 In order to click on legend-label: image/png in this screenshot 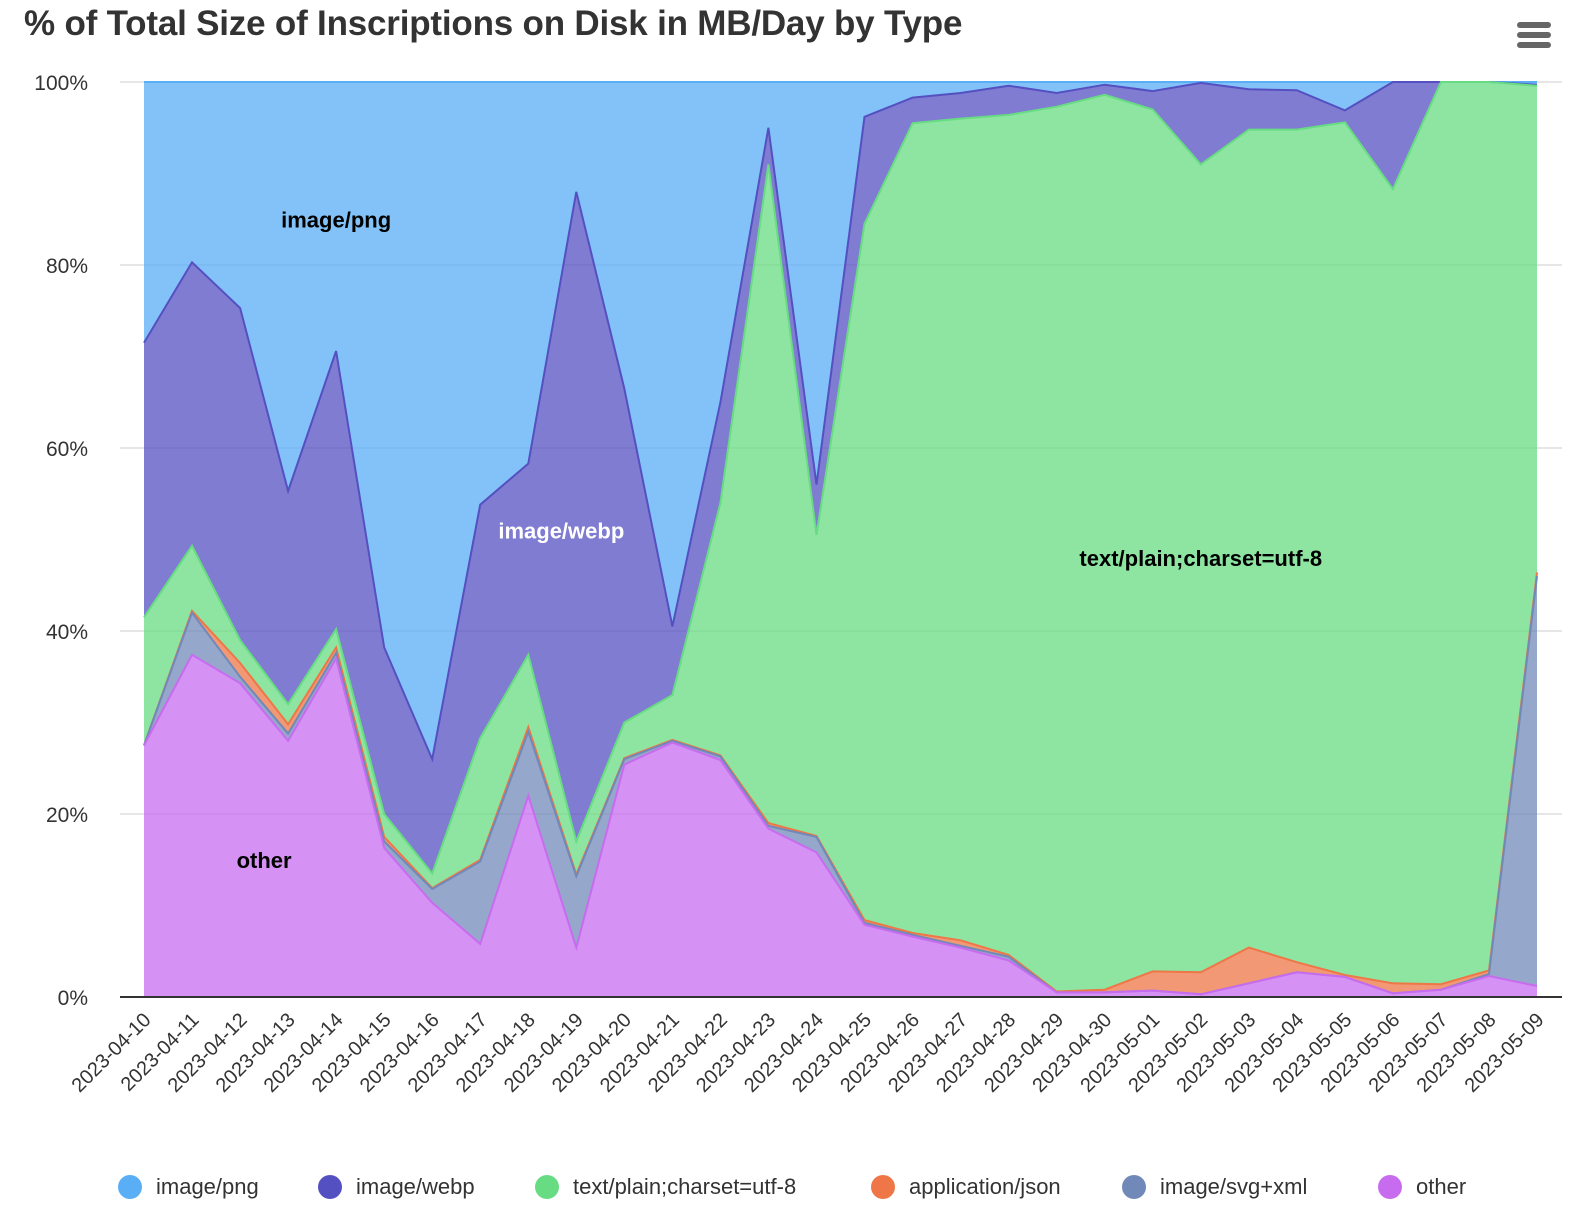, I will do `click(207, 1186)`.